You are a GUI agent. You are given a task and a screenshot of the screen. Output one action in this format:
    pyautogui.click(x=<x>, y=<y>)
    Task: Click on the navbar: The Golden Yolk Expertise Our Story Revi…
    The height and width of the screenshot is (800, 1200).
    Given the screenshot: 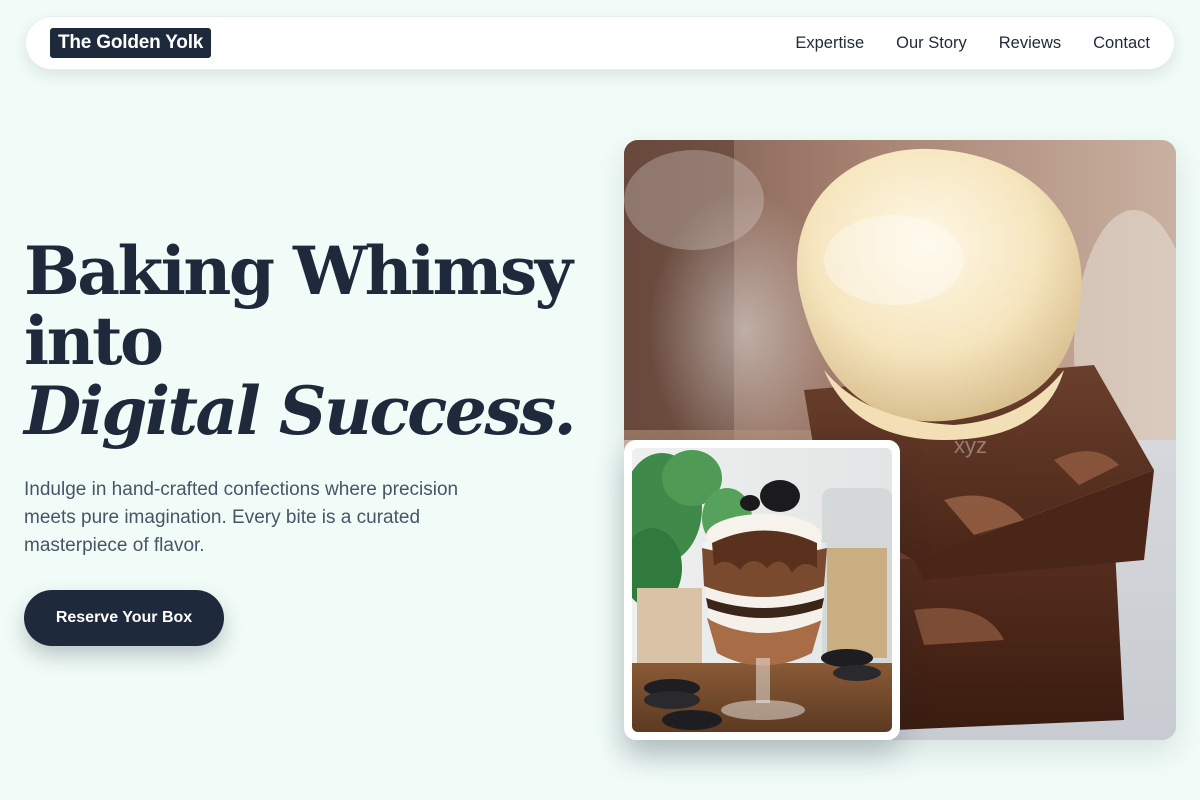 What is the action you would take?
    pyautogui.click(x=600, y=43)
    